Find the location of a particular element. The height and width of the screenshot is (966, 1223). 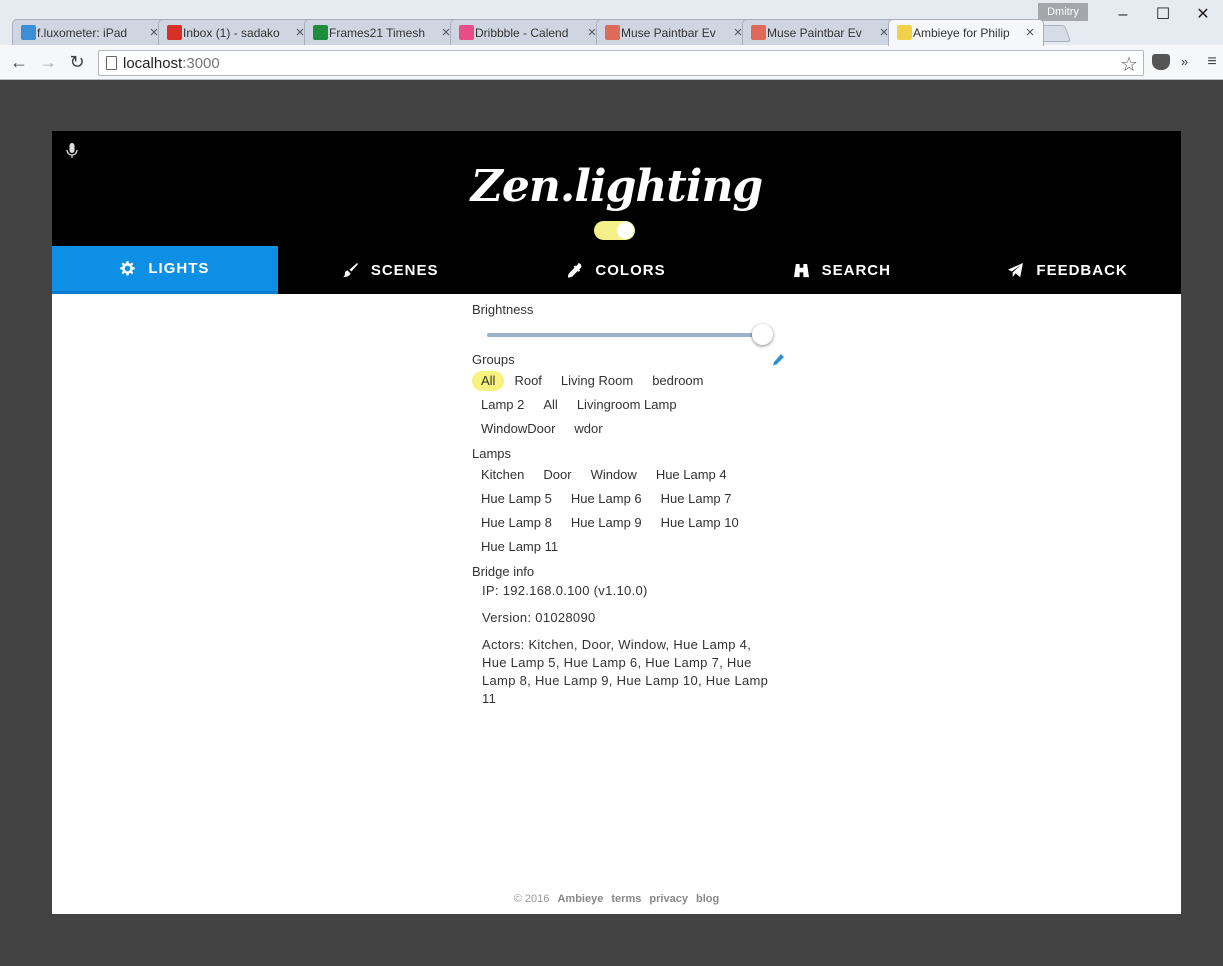

group-chip: Living Room is located at coordinates (597, 381).